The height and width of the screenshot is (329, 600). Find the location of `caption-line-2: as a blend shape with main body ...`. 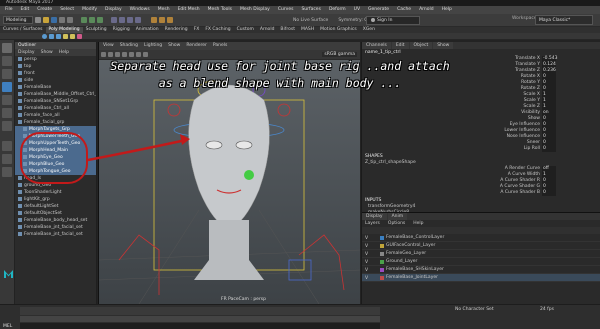

caption-line-2: as a blend shape with main body ... is located at coordinates (280, 83).